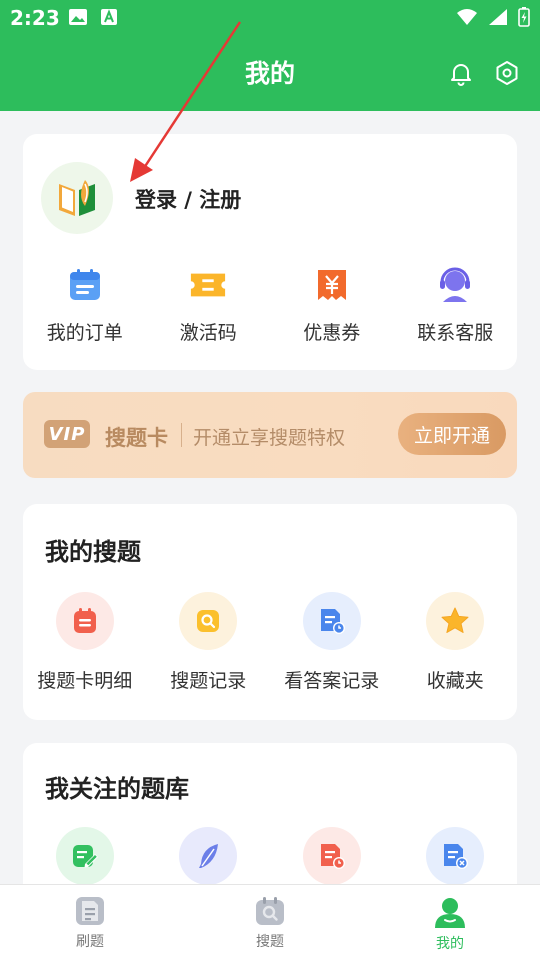 This screenshot has height=960, width=540. I want to click on grid-label: 收藏夹, so click(455, 681).